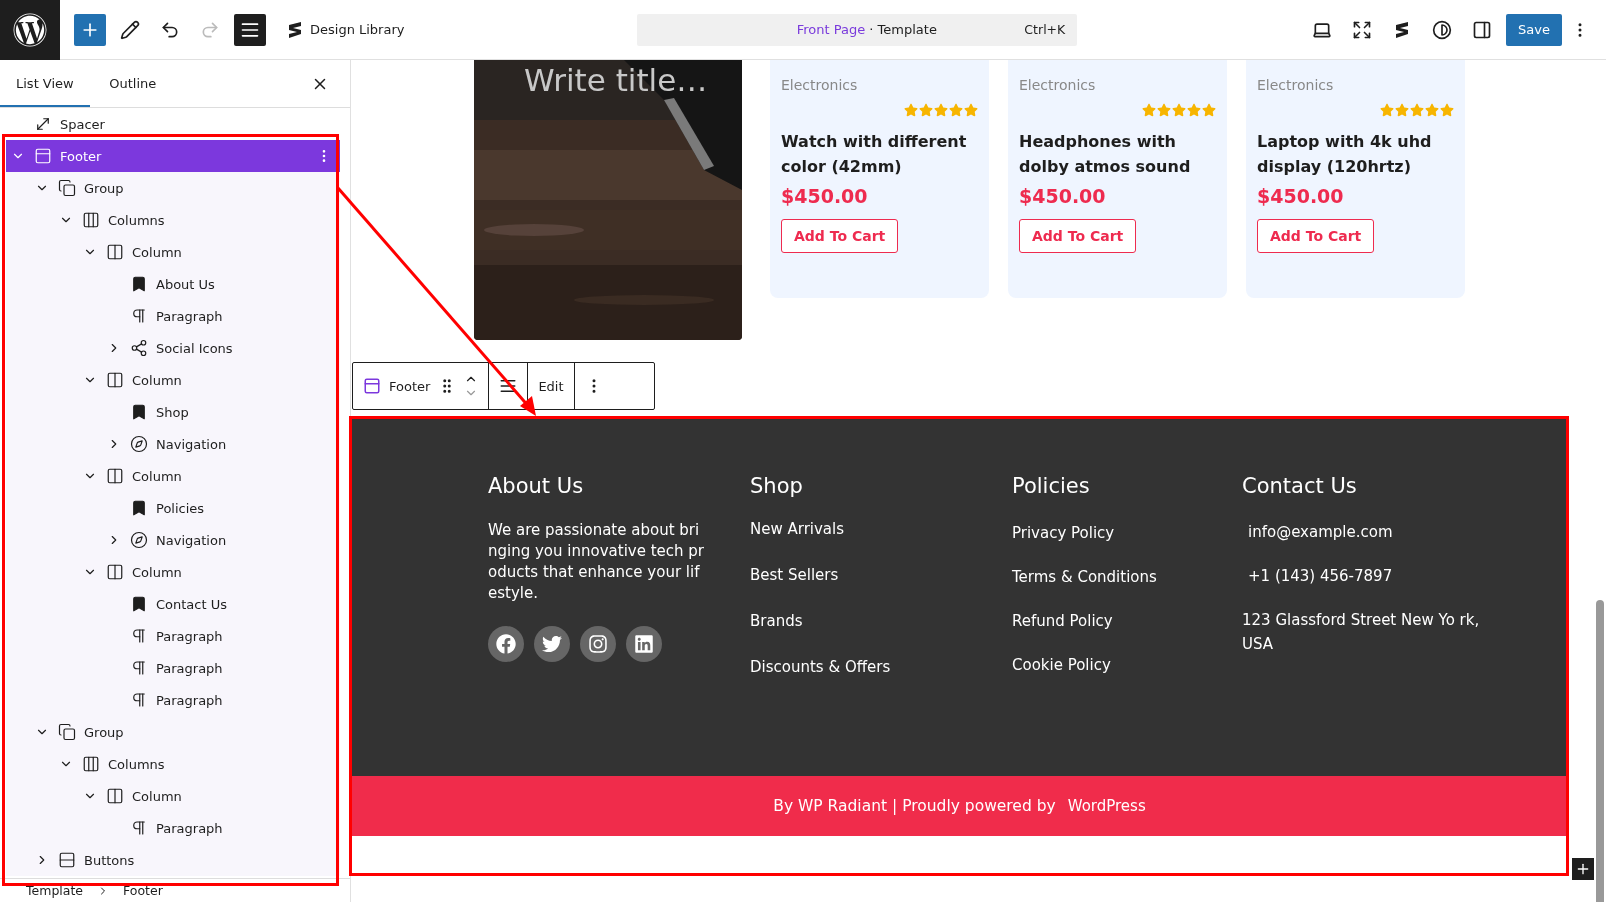 This screenshot has height=902, width=1606. Describe the element at coordinates (139, 444) in the screenshot. I see `compass-icon` at that location.